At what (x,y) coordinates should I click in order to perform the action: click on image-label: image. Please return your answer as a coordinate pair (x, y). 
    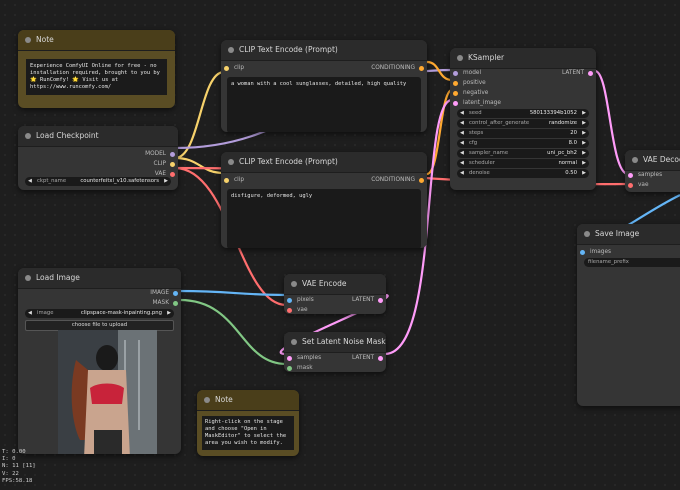
    Looking at the image, I should click on (45, 313).